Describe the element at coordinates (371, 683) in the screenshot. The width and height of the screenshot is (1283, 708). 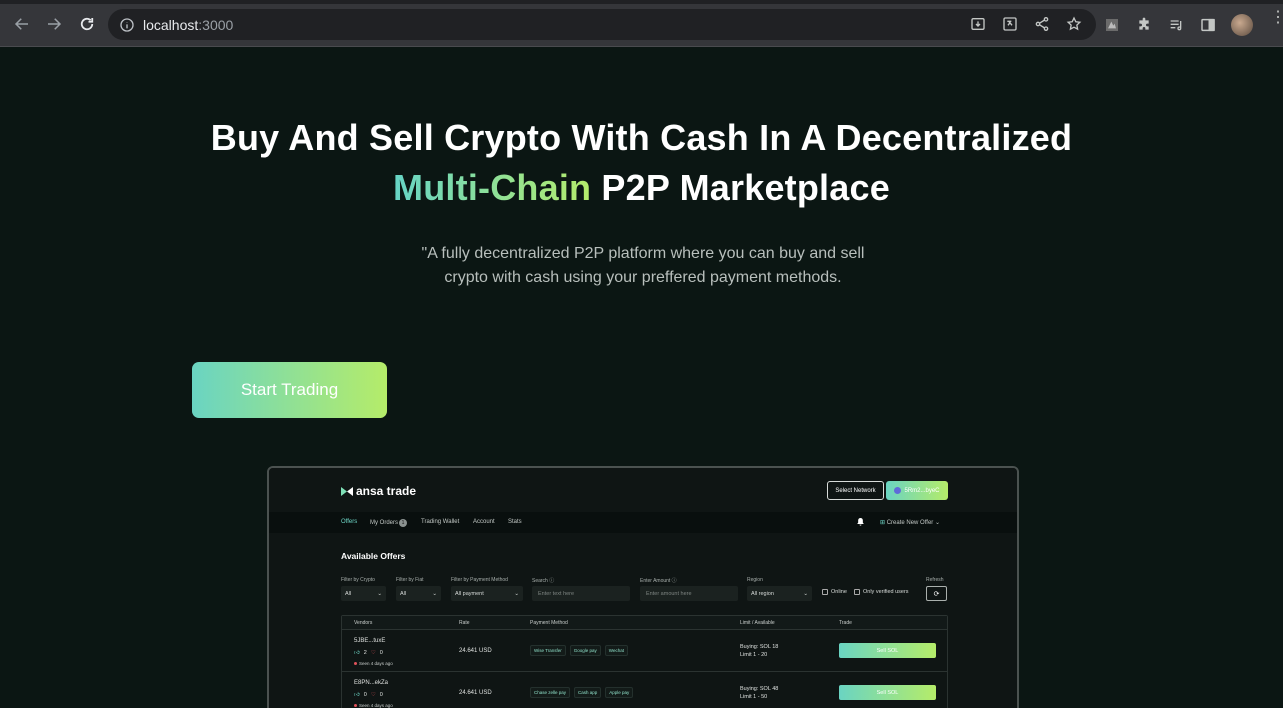
I see `vendor-name: E8PN...ekZa` at that location.